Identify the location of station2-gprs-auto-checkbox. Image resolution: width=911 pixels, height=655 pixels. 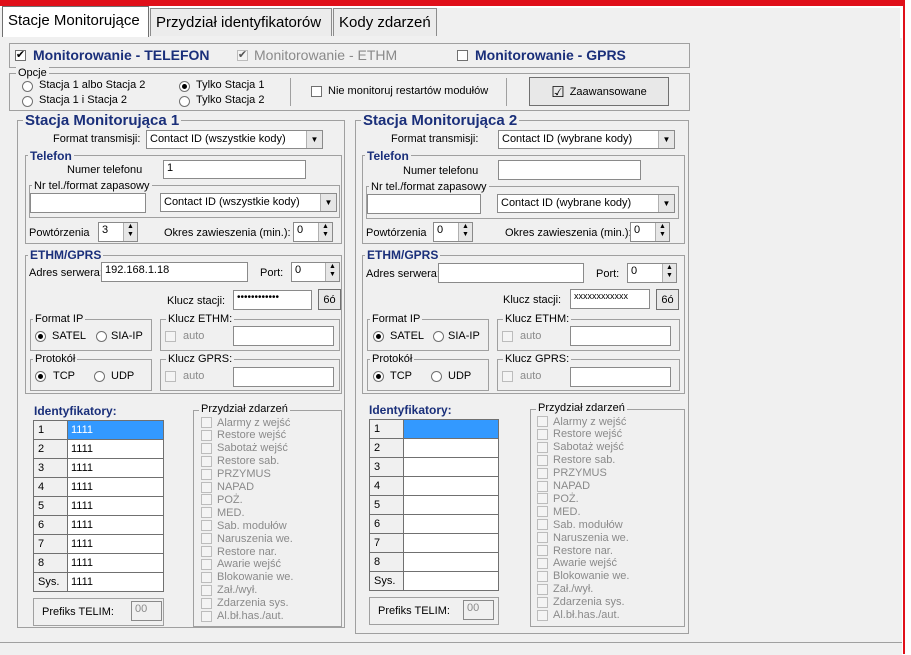
(507, 376).